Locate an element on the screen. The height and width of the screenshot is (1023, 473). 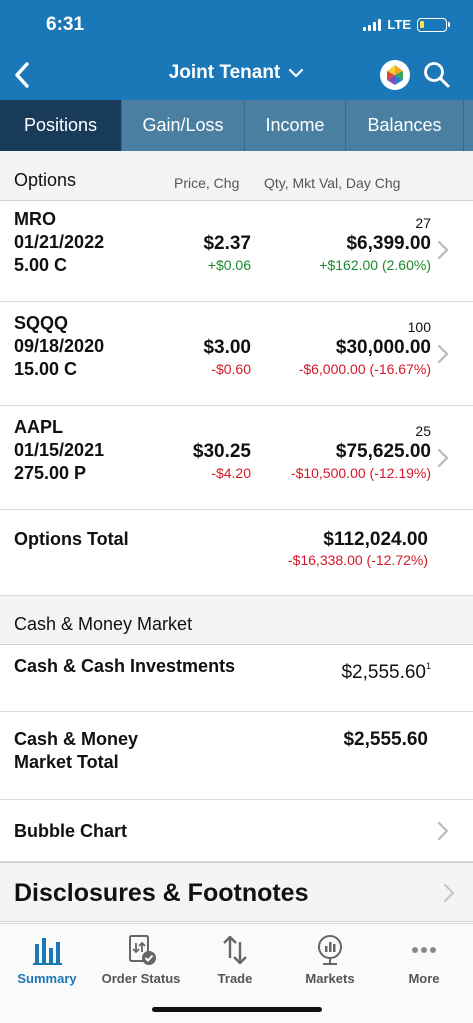
position-strike: 275.00 P is located at coordinates (50, 473).